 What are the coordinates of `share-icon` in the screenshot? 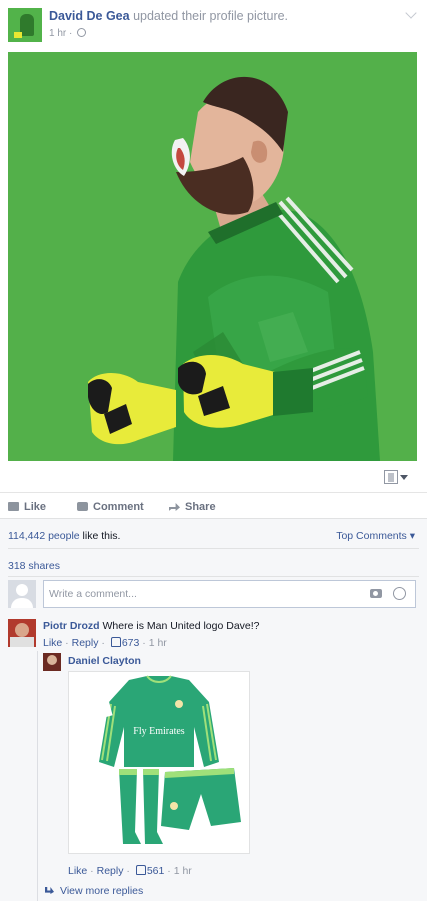 It's located at (174, 507).